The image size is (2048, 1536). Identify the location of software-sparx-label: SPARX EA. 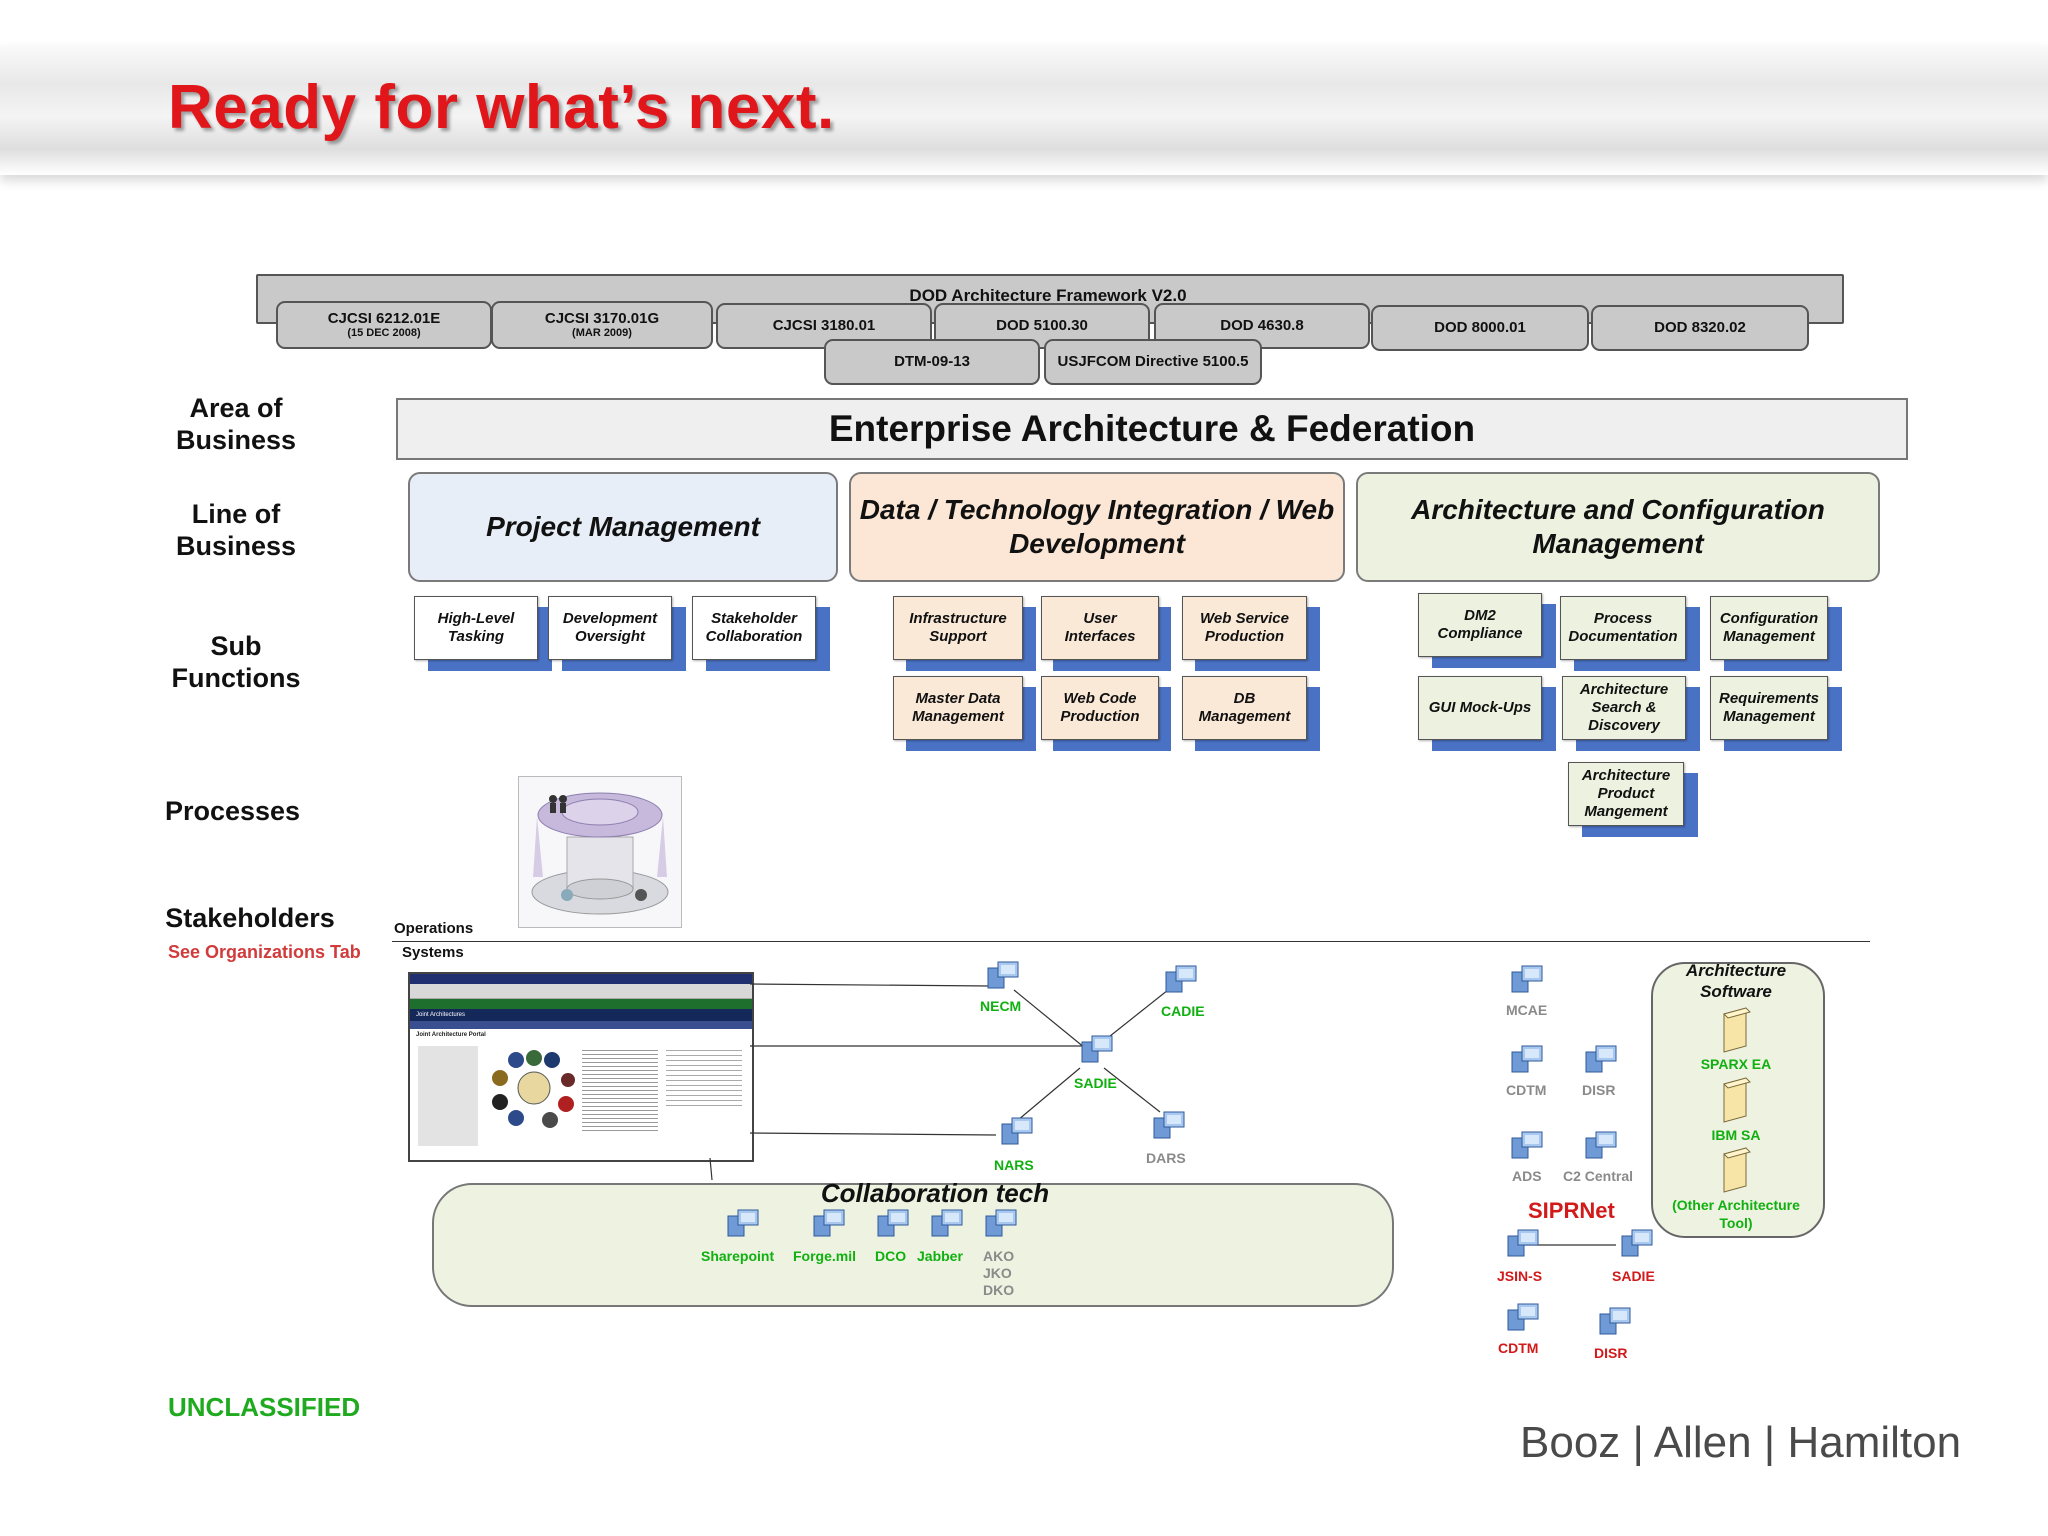
(1736, 1064).